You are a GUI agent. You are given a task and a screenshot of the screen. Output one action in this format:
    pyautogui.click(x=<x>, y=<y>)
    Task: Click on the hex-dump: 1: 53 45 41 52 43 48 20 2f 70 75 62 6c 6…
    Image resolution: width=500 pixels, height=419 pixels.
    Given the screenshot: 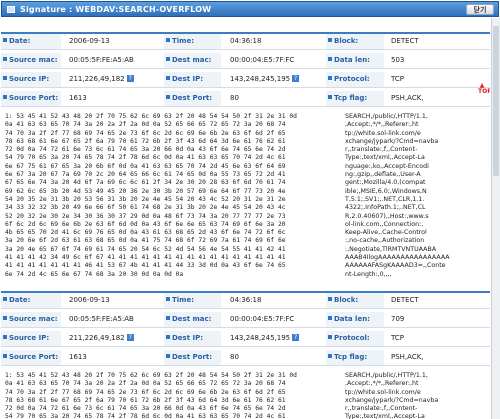 What is the action you would take?
    pyautogui.click(x=151, y=395)
    